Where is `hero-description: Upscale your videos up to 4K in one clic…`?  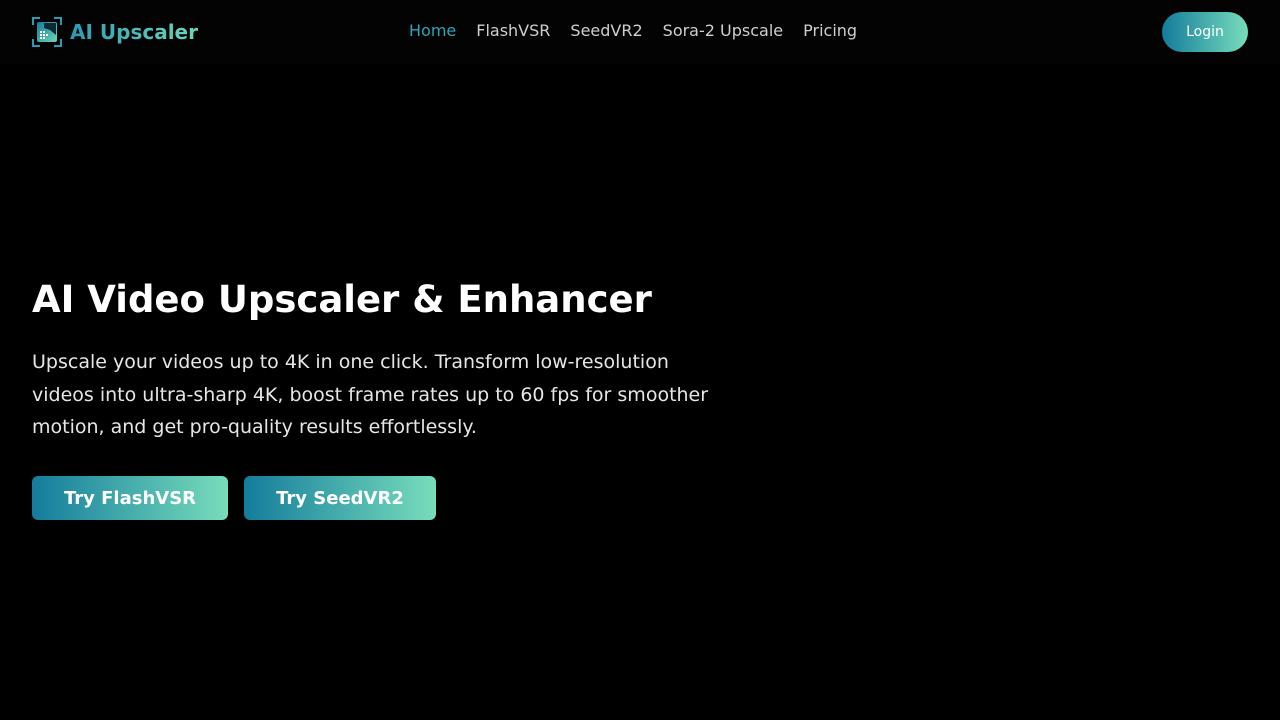 hero-description: Upscale your videos up to 4K in one clic… is located at coordinates (370, 394).